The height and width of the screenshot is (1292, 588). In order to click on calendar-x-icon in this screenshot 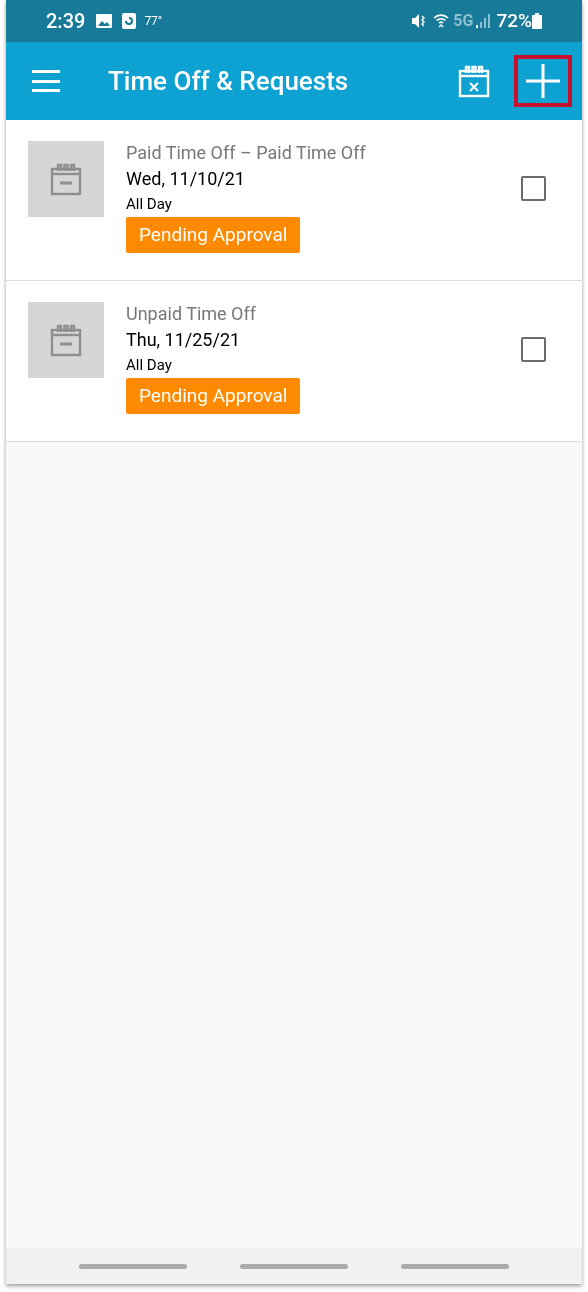, I will do `click(474, 81)`.